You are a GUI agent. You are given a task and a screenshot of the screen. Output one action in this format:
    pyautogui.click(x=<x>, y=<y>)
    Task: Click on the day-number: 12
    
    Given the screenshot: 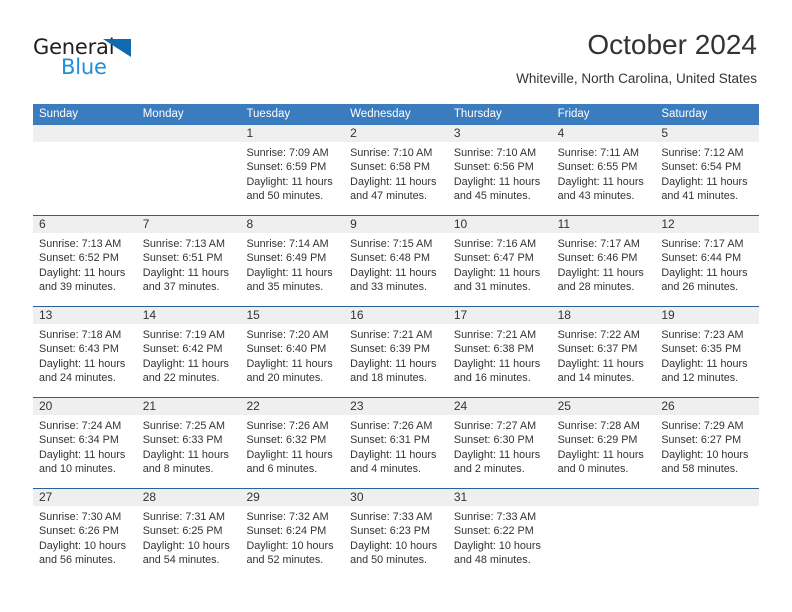 What is the action you would take?
    pyautogui.click(x=668, y=224)
    